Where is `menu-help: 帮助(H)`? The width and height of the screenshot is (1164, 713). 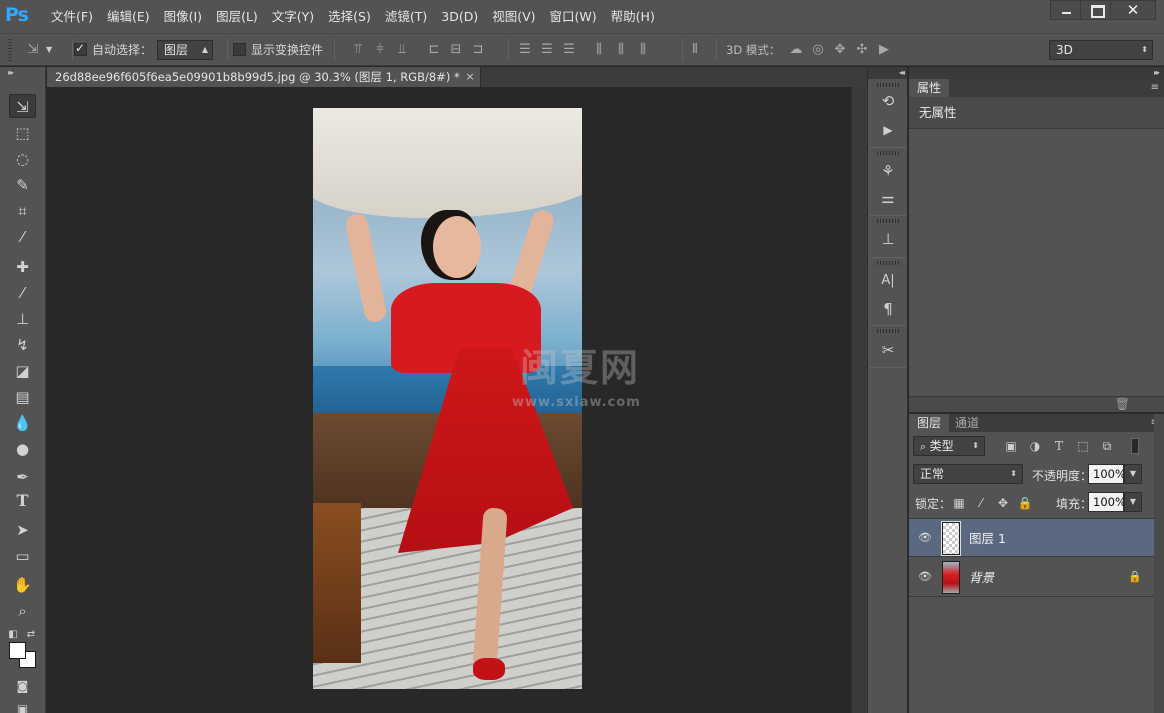 menu-help: 帮助(H) is located at coordinates (633, 16).